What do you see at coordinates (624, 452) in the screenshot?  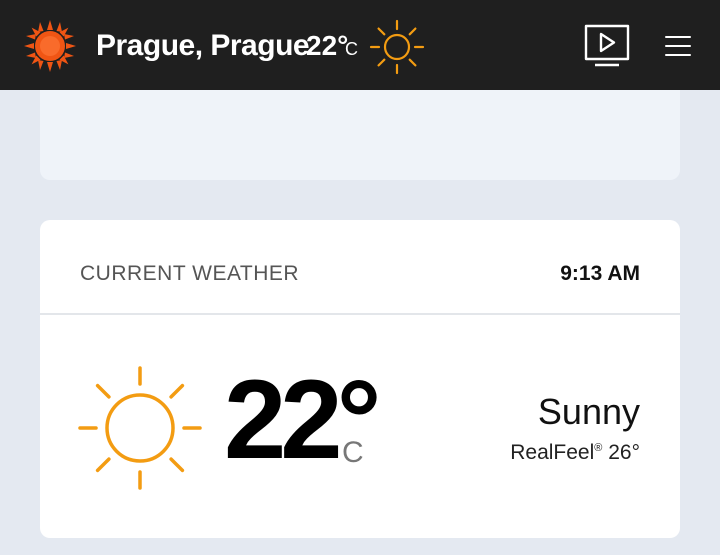 I see `realfeel-value: 26°` at bounding box center [624, 452].